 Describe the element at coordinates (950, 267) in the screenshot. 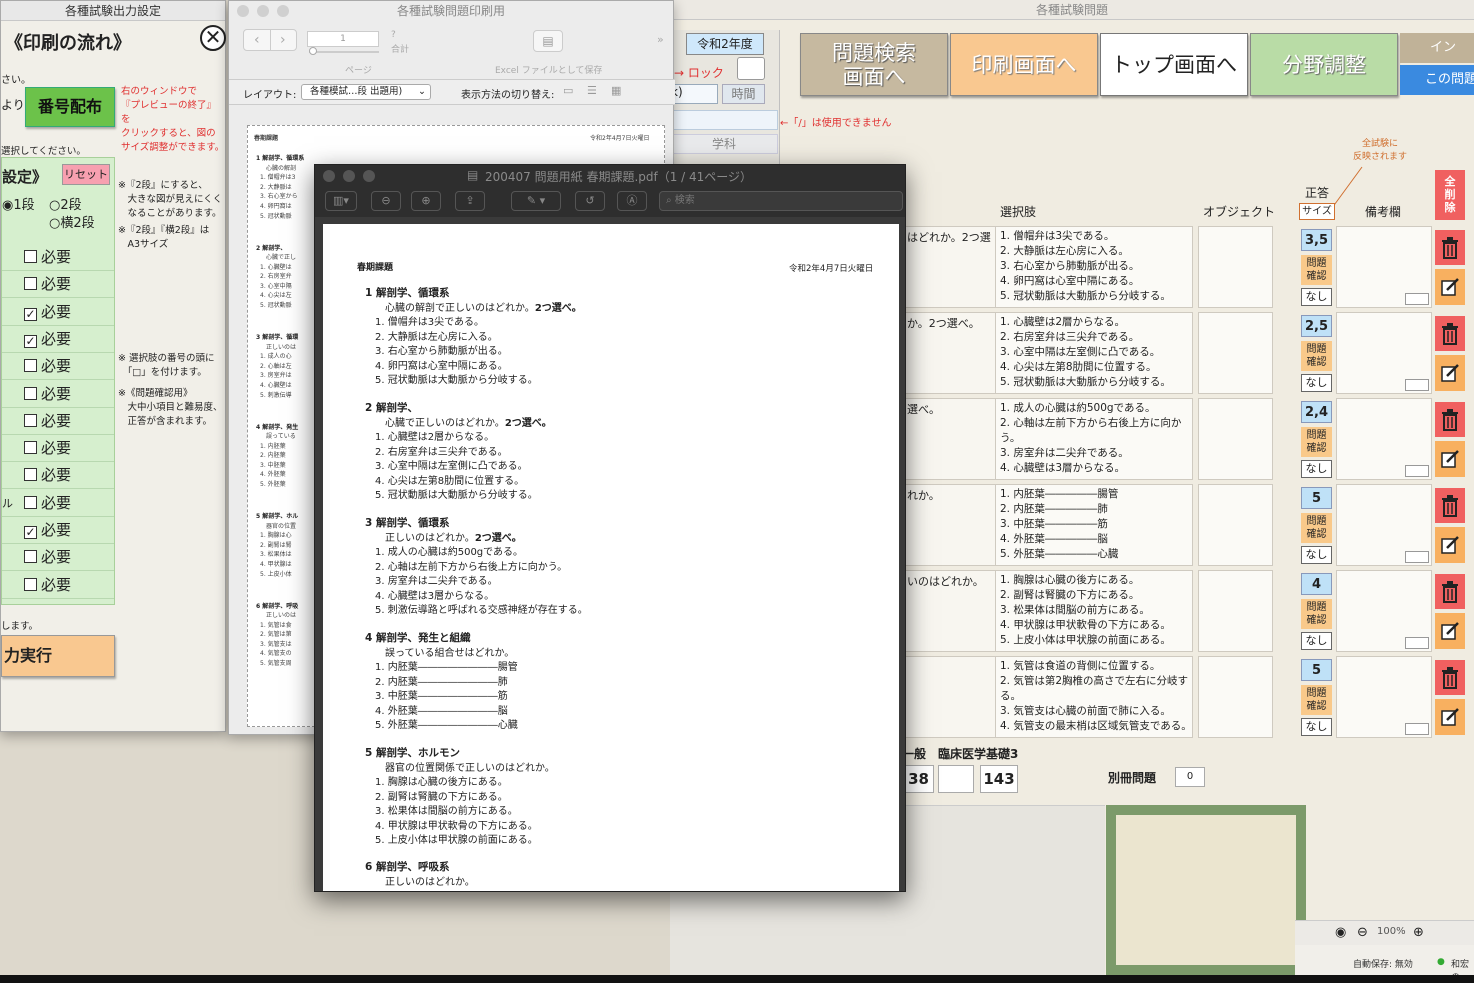

I see `question-cell: はどれか。2つ選` at that location.